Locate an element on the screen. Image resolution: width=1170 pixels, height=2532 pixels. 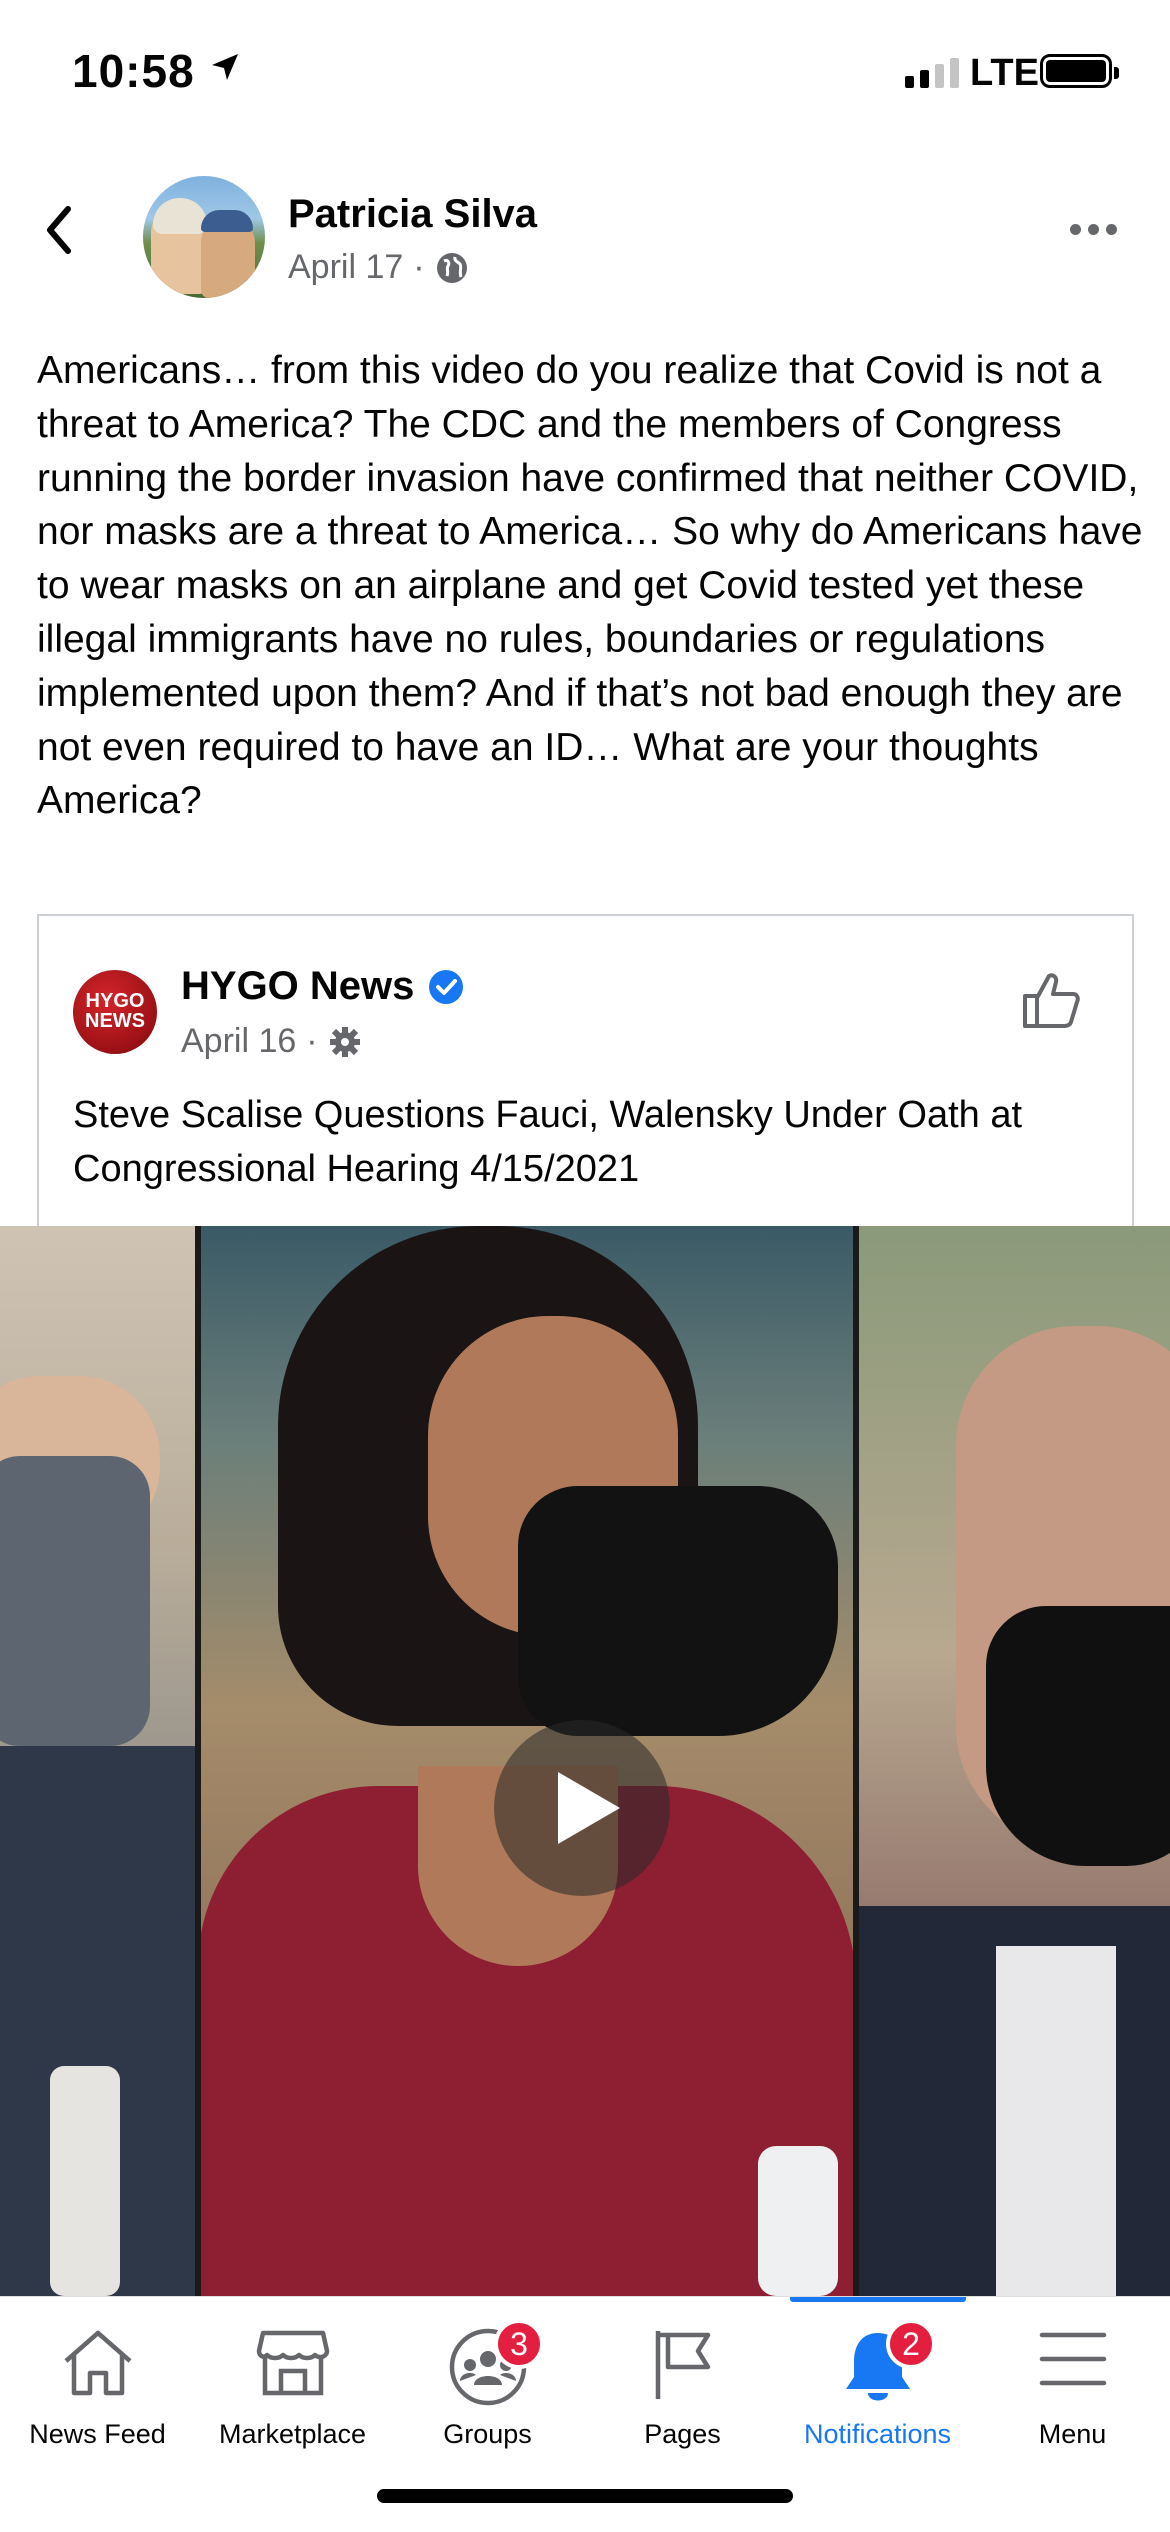
shared-post-date: April 16 is located at coordinates (238, 1041).